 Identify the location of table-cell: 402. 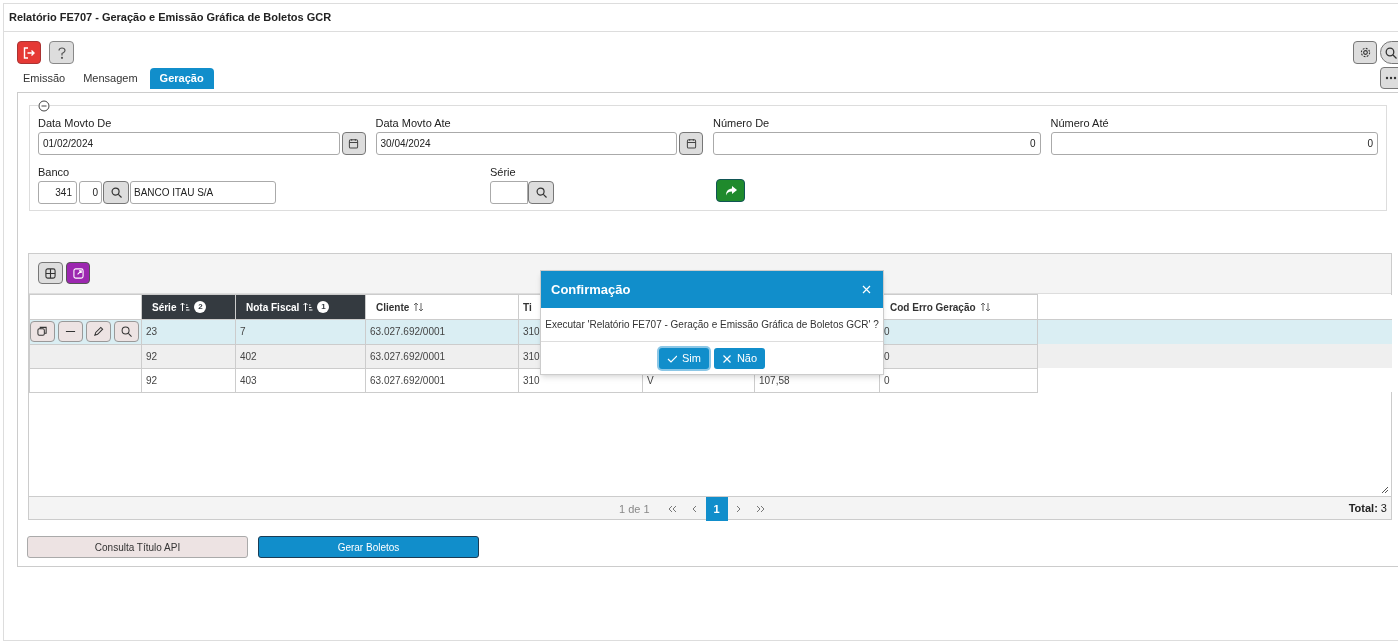
(248, 356).